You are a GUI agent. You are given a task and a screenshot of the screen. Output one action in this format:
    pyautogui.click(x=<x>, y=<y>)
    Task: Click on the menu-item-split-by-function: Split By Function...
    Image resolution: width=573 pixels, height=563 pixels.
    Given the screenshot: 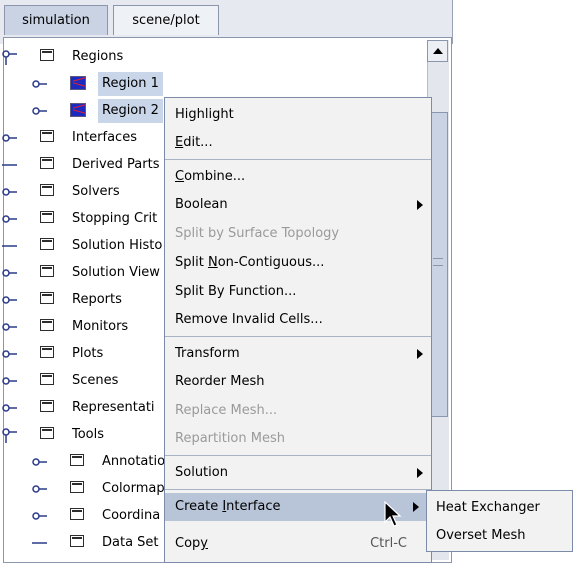 What is the action you would take?
    pyautogui.click(x=298, y=292)
    